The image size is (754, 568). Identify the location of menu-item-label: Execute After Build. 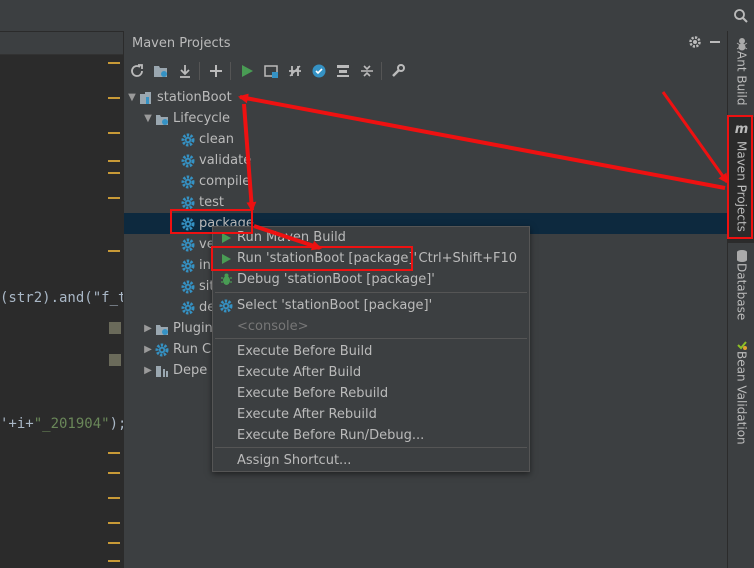
(299, 372).